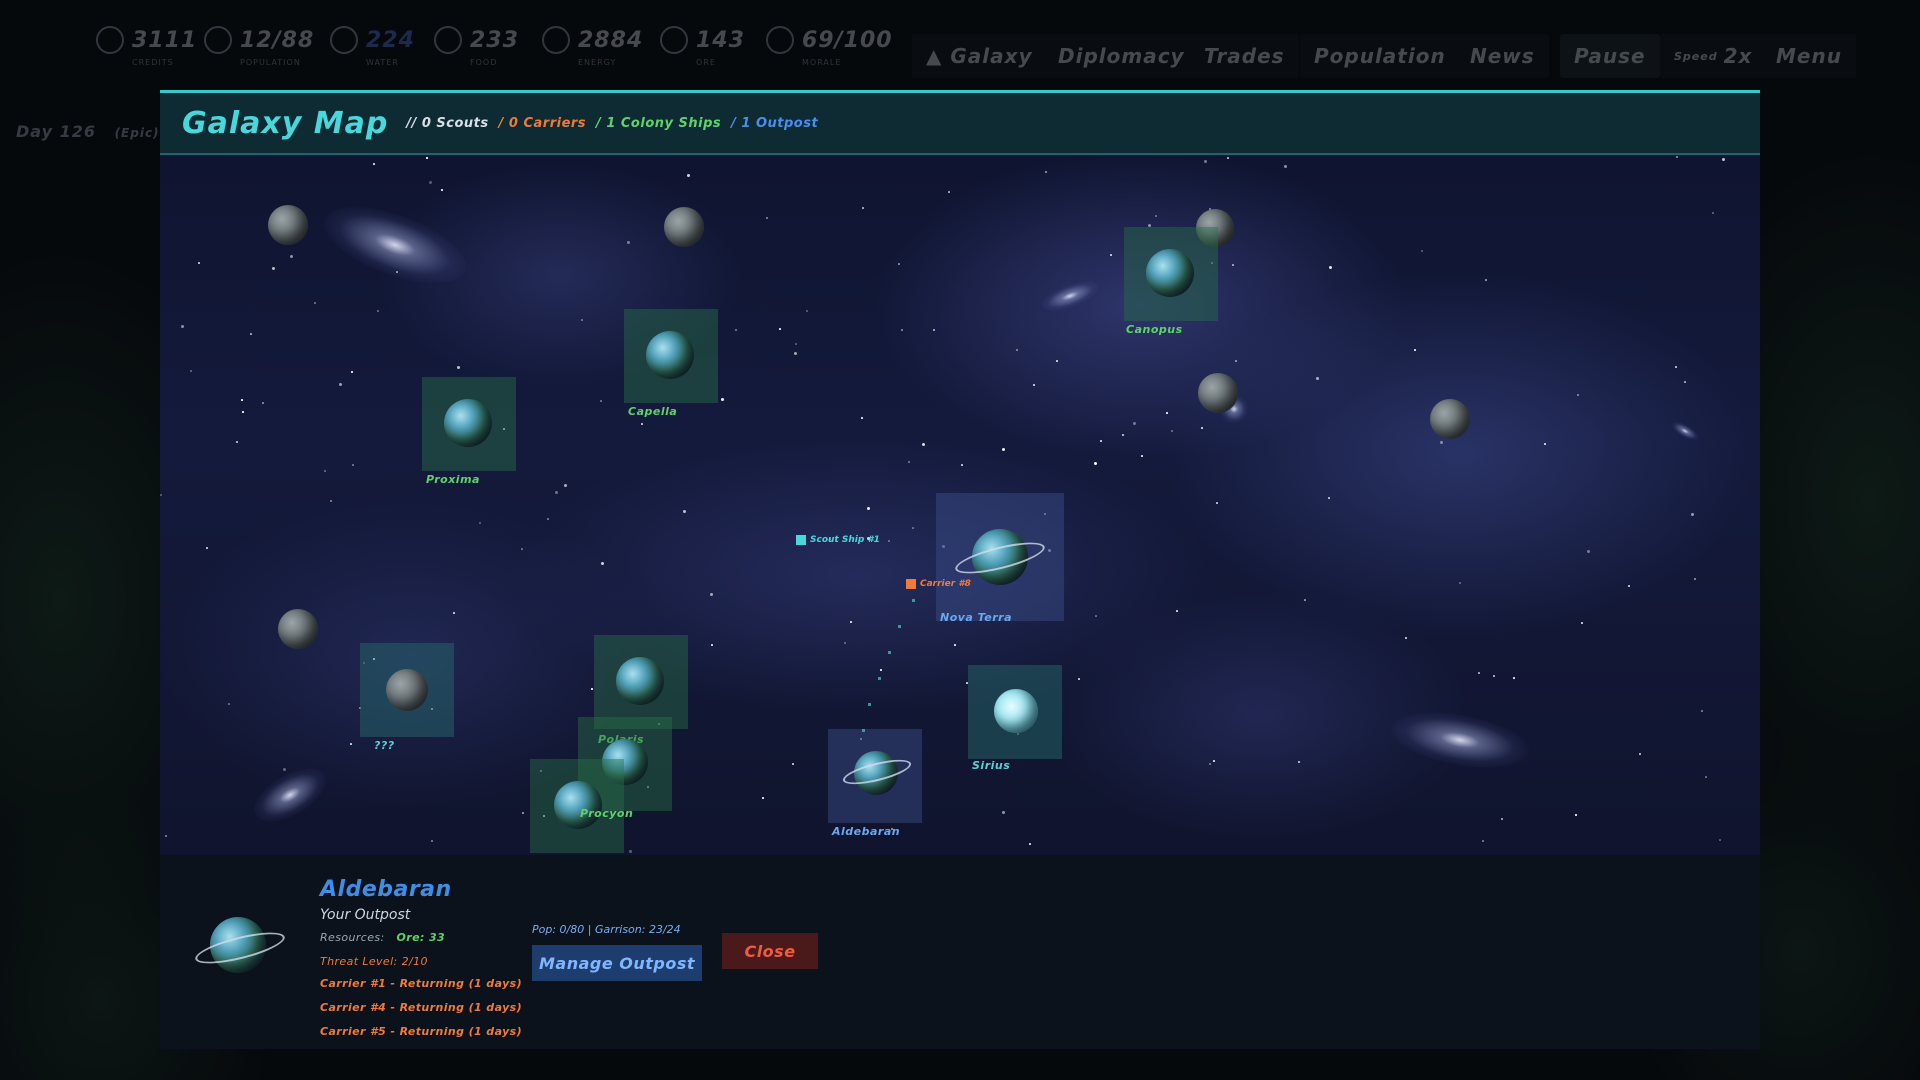 This screenshot has height=1080, width=1920. I want to click on people-icon, so click(218, 40).